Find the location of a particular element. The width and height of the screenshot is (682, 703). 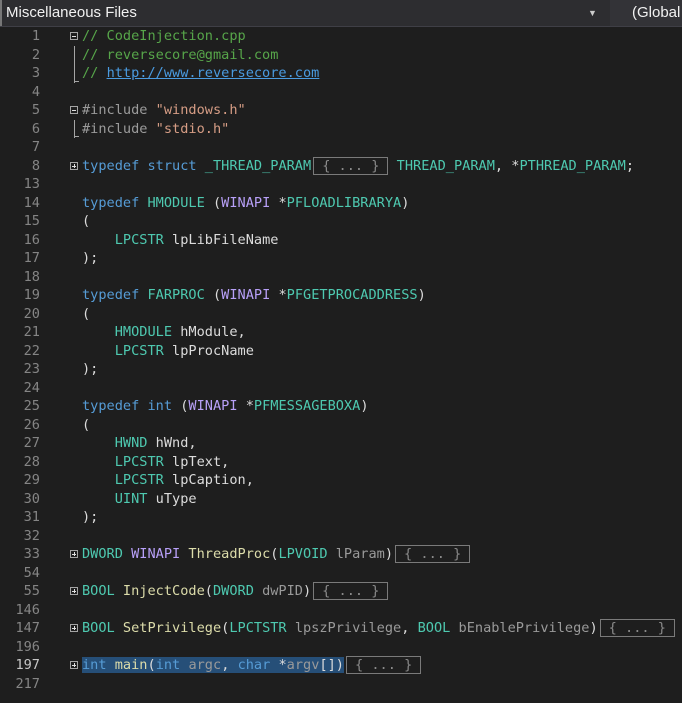

code-line: 6 #include "stdio.h" is located at coordinates (341, 129).